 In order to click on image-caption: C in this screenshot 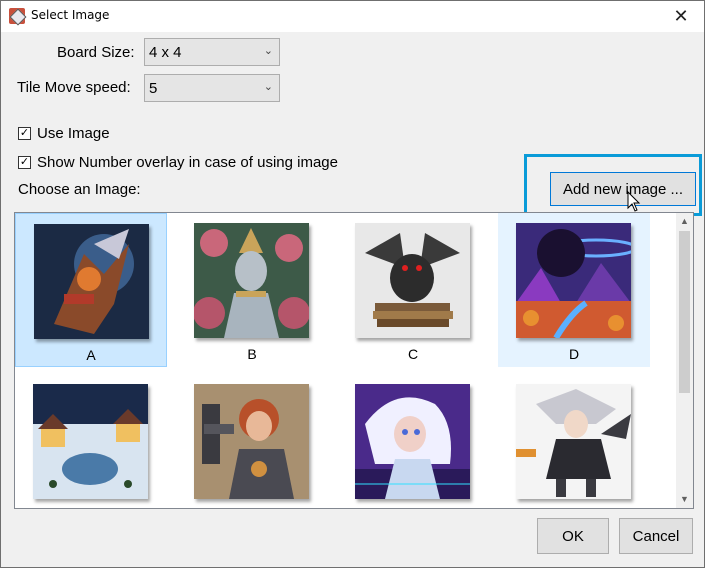, I will do `click(413, 354)`.